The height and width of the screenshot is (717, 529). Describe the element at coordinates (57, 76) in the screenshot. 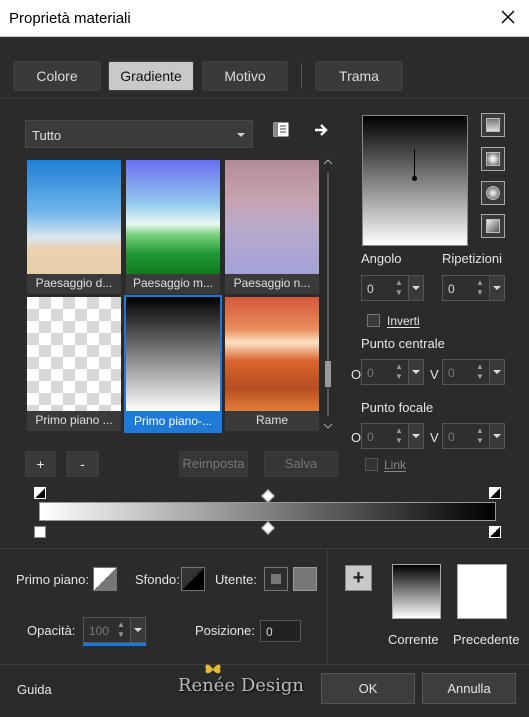

I see `tab-colore: Colore` at that location.